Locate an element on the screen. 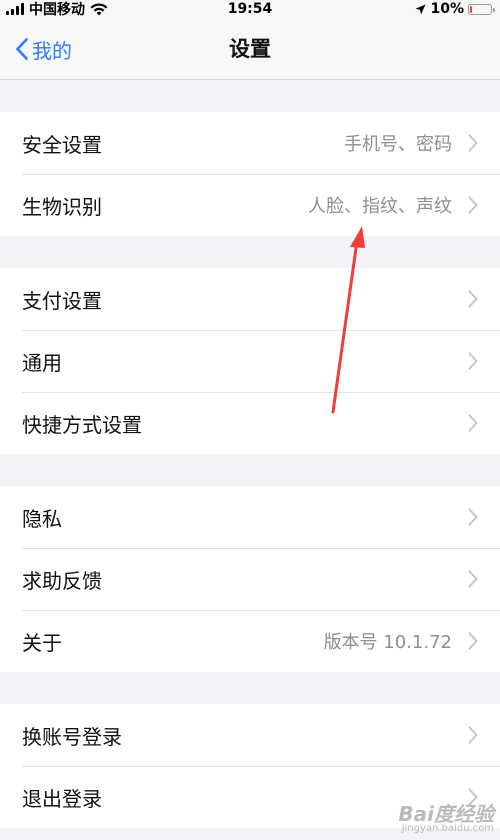  row-label: 支付设置 is located at coordinates (62, 300).